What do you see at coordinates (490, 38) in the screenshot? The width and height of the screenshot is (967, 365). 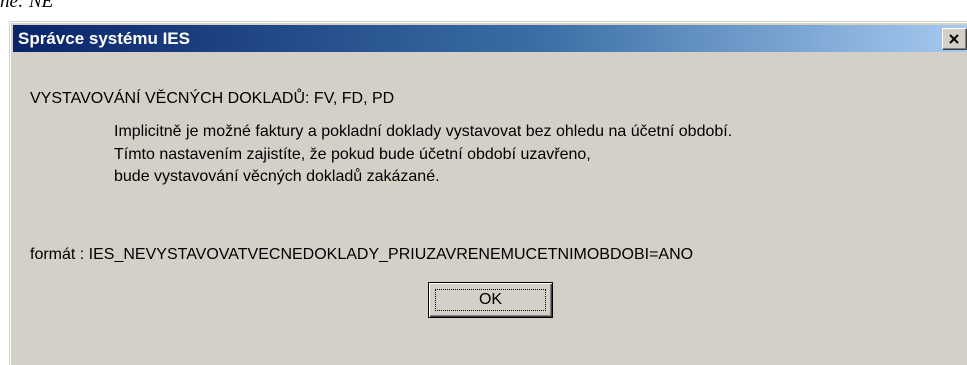 I see `dialog-titlebar: Správce systému IES` at bounding box center [490, 38].